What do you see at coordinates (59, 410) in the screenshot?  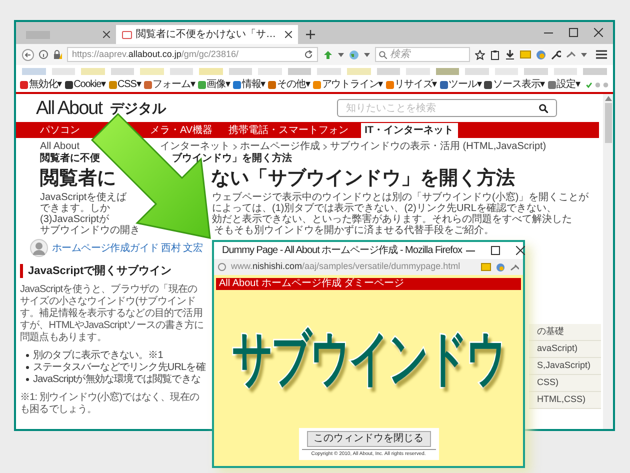 I see `footnote-line: も困るでしょう。` at bounding box center [59, 410].